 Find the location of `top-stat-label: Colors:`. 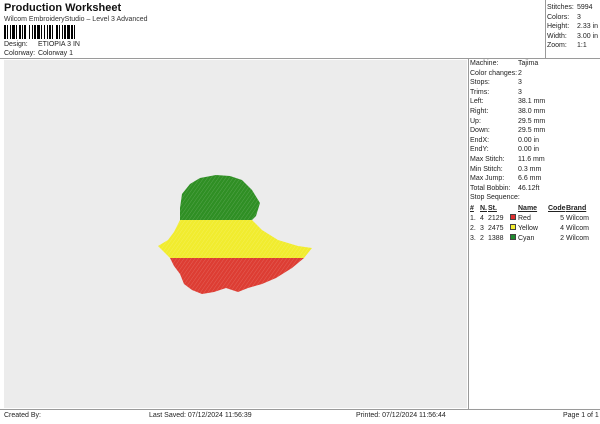

top-stat-label: Colors: is located at coordinates (558, 17).